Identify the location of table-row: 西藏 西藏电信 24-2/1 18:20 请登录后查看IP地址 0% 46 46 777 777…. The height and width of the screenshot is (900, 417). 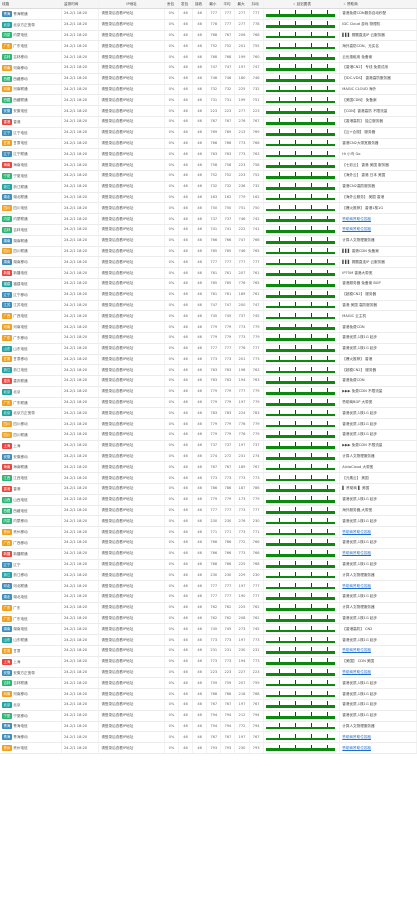
(208, 511).